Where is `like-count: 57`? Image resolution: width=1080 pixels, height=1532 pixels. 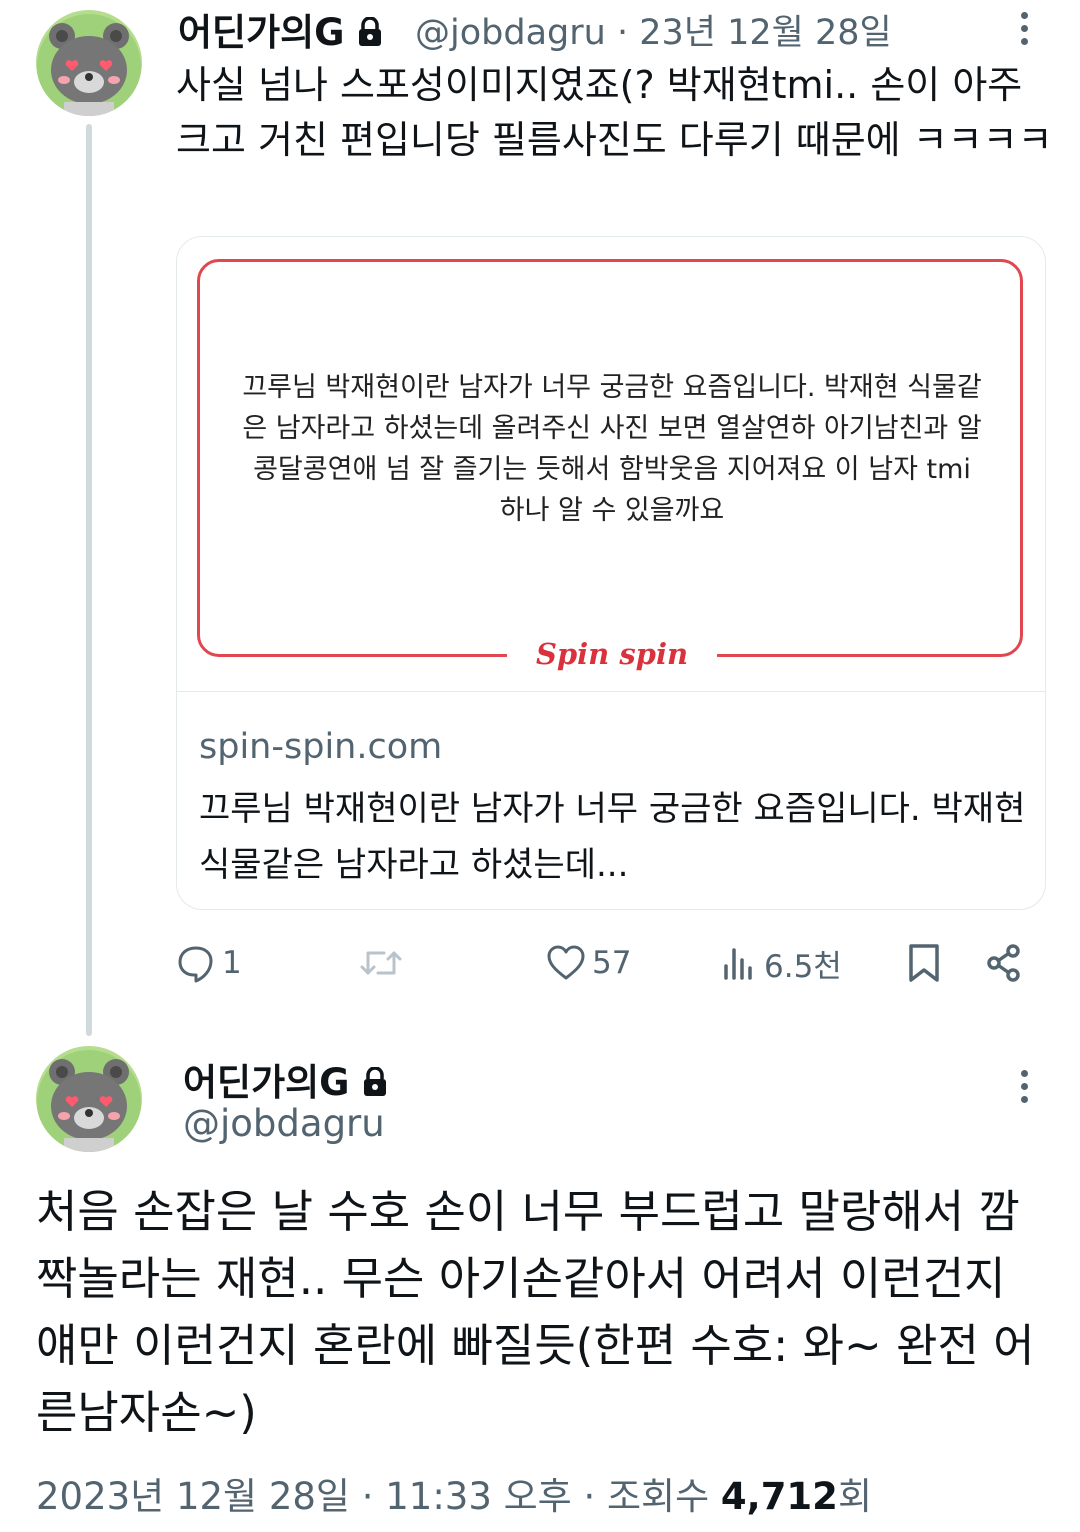
like-count: 57 is located at coordinates (612, 963).